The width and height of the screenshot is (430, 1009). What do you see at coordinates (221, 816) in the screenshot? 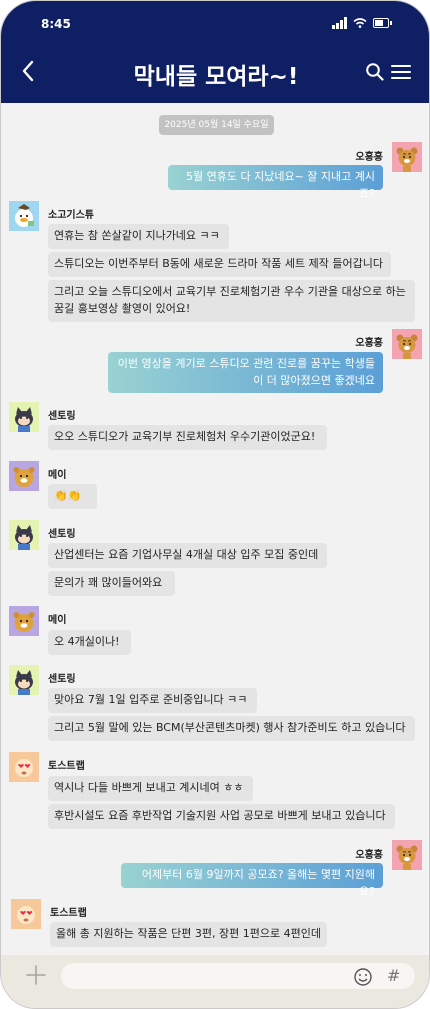
I see `message-bubble: 후반시설도 요즘 후반작업 기술지원 사업 공모로 바쁘게 보내고 있습니다` at bounding box center [221, 816].